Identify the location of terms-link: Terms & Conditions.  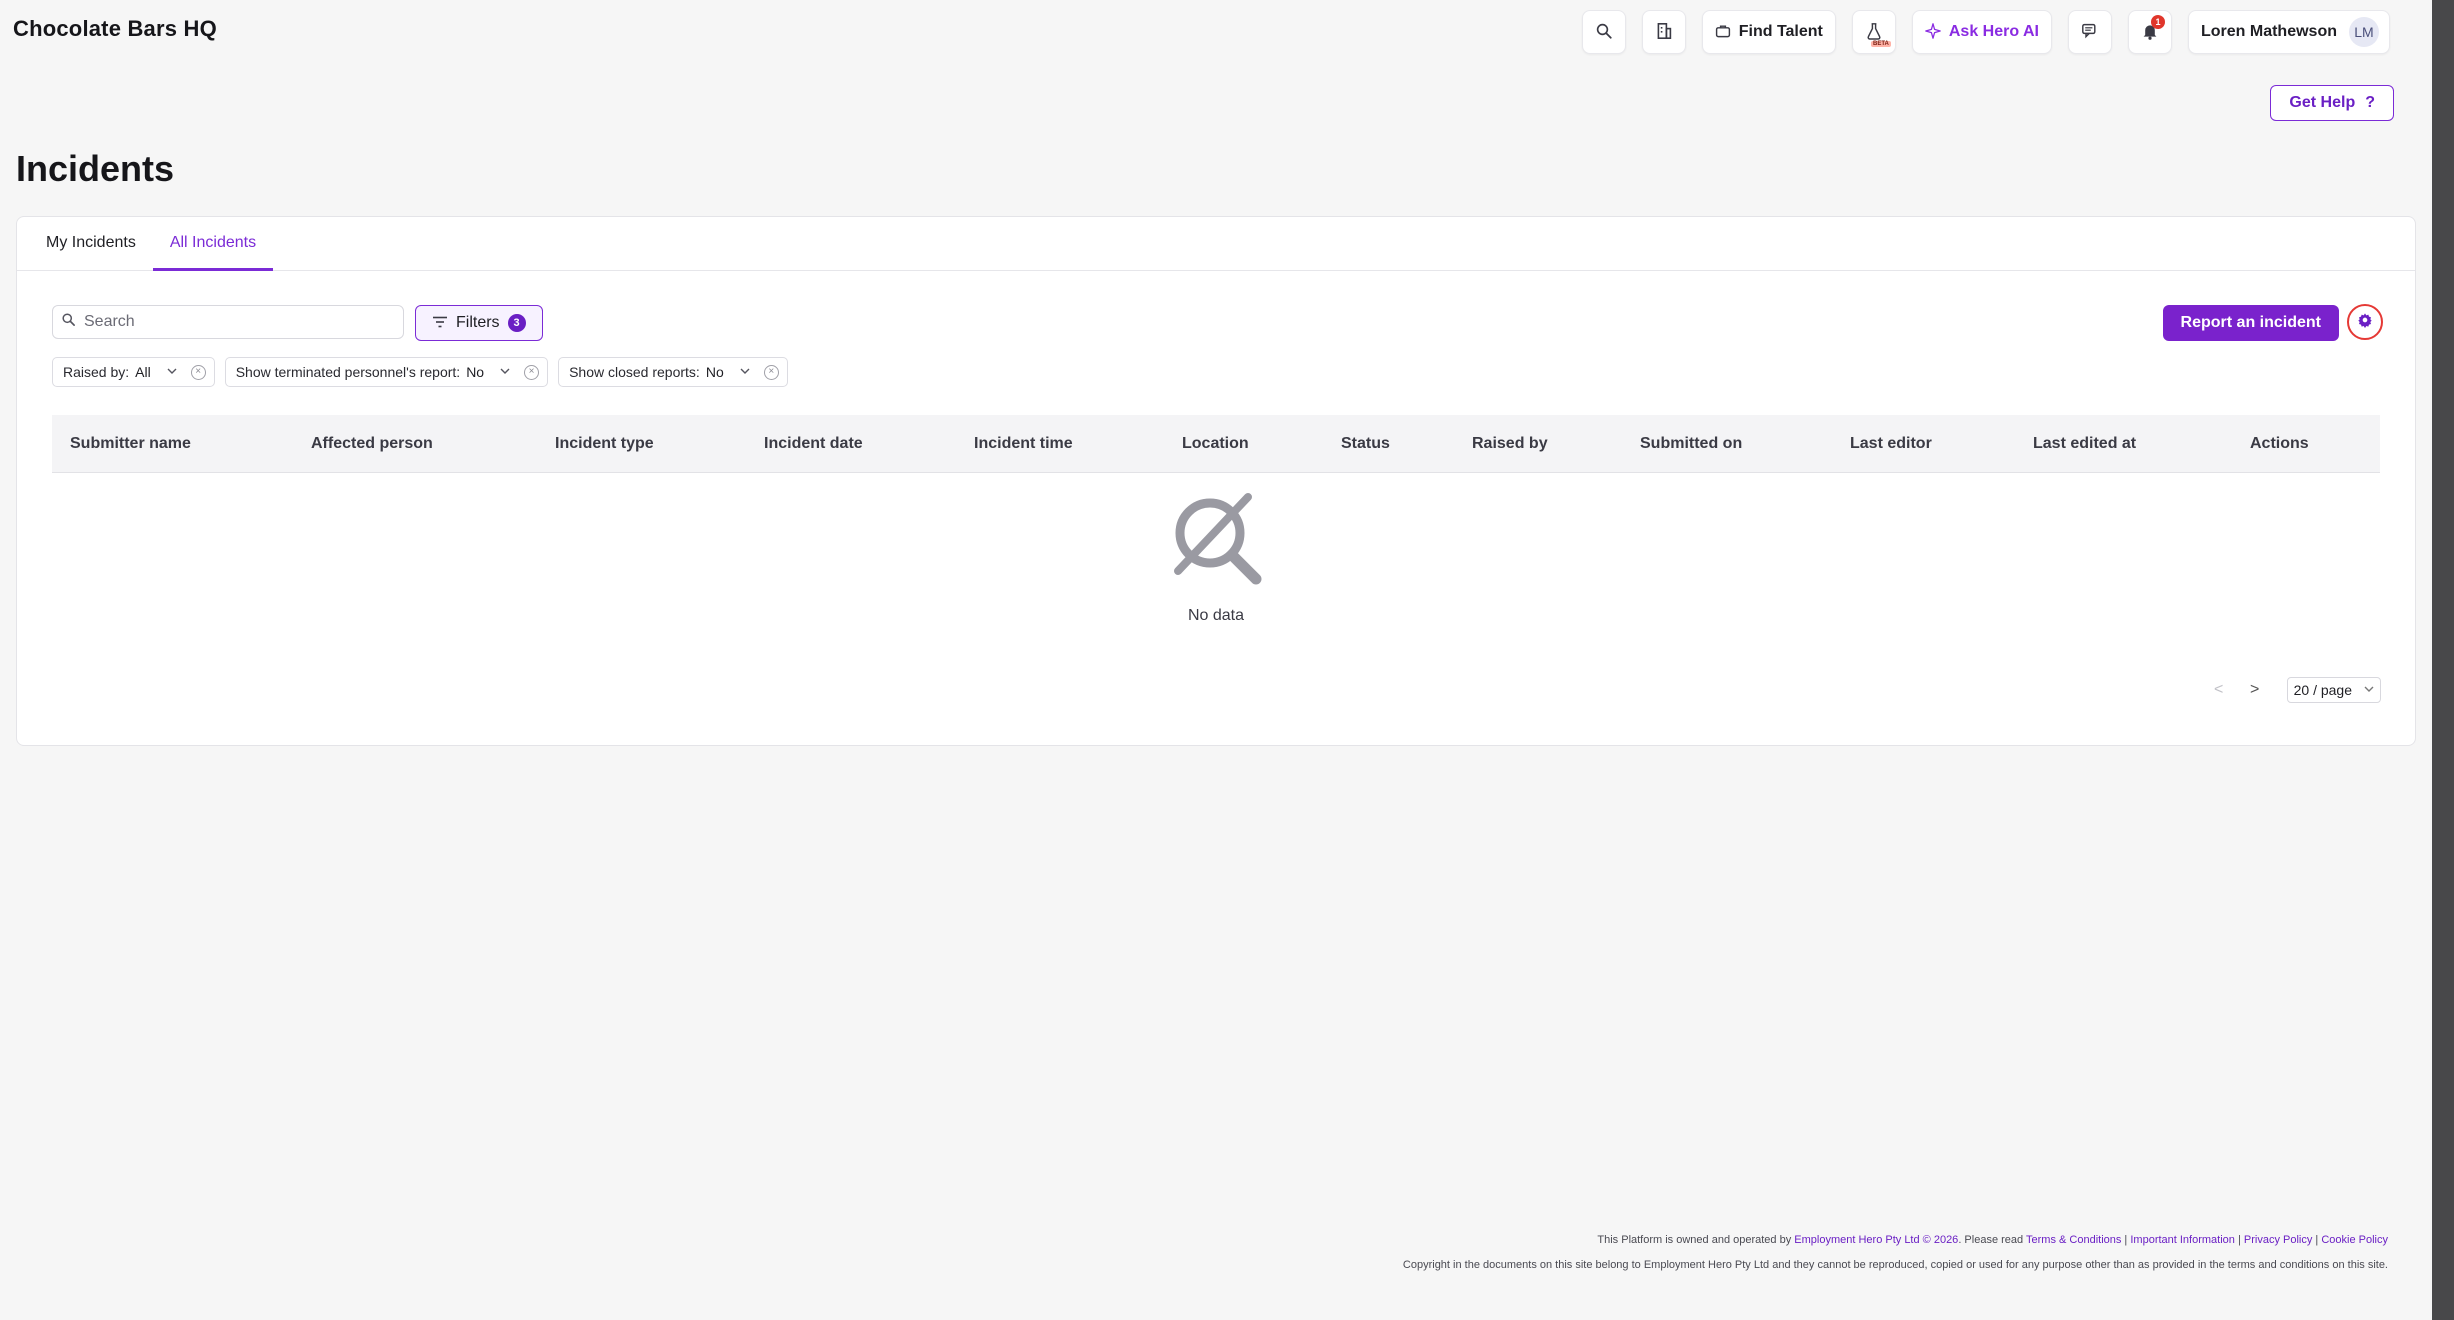
(2073, 1240).